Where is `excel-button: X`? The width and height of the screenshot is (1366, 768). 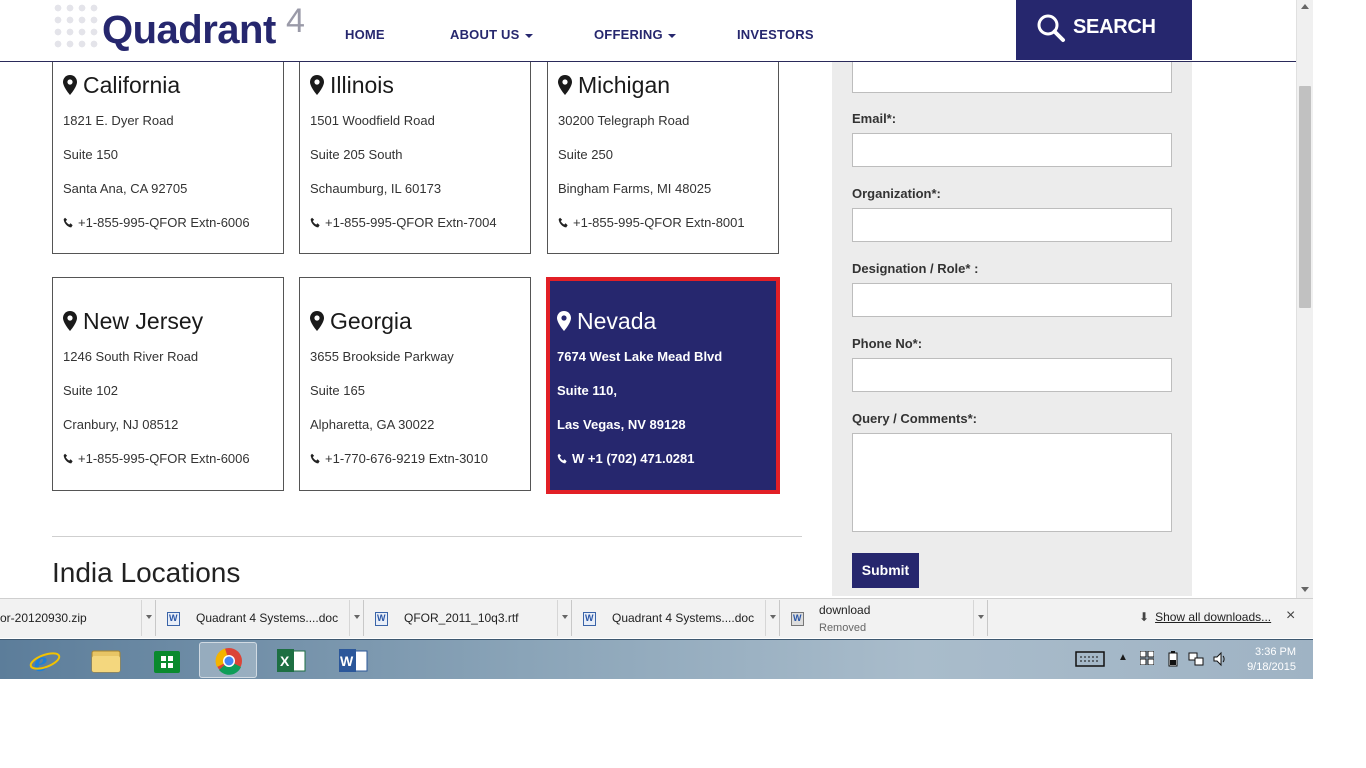 excel-button: X is located at coordinates (291, 660).